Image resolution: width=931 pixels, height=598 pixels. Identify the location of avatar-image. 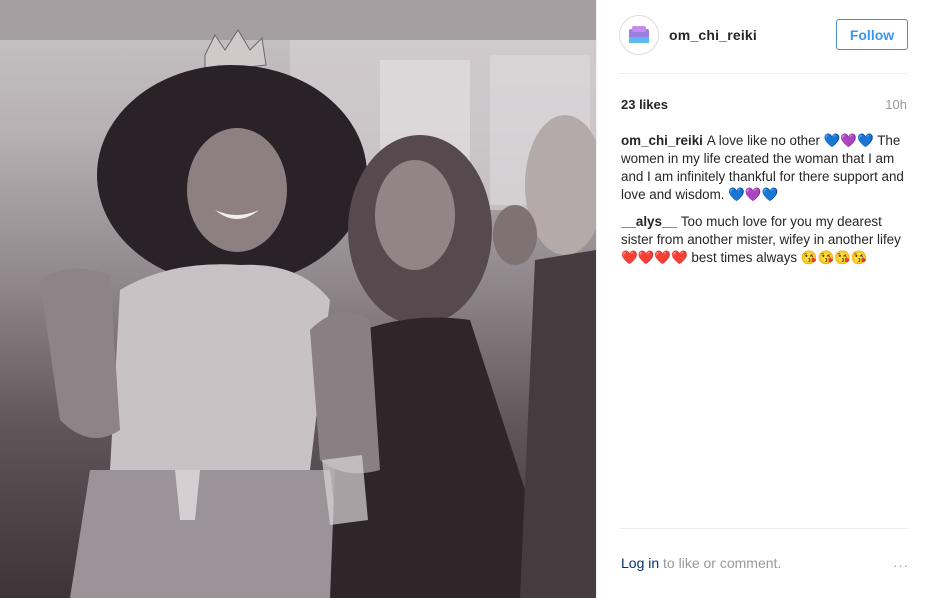
(639, 35).